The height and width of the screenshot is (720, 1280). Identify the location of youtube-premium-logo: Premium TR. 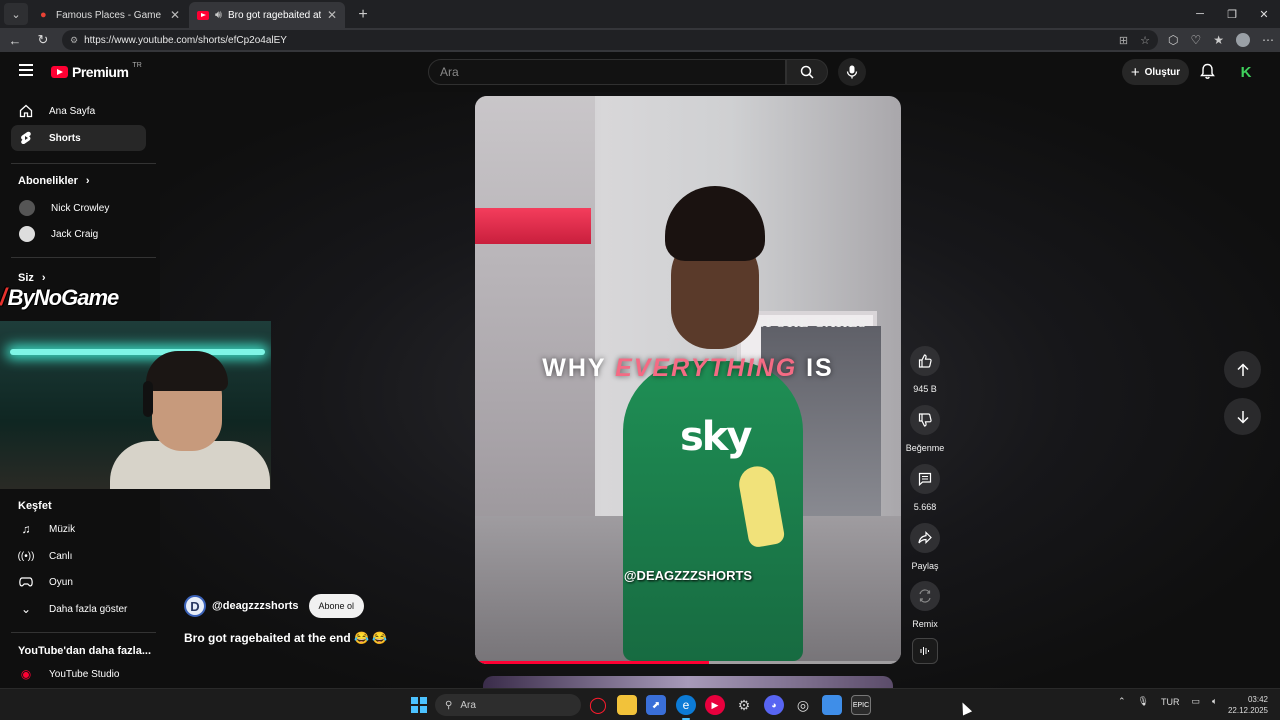
(96, 71).